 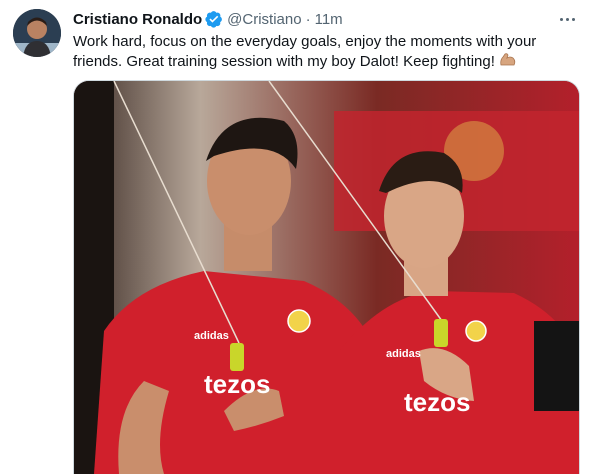 I want to click on flexed-biceps-icon, so click(x=508, y=60).